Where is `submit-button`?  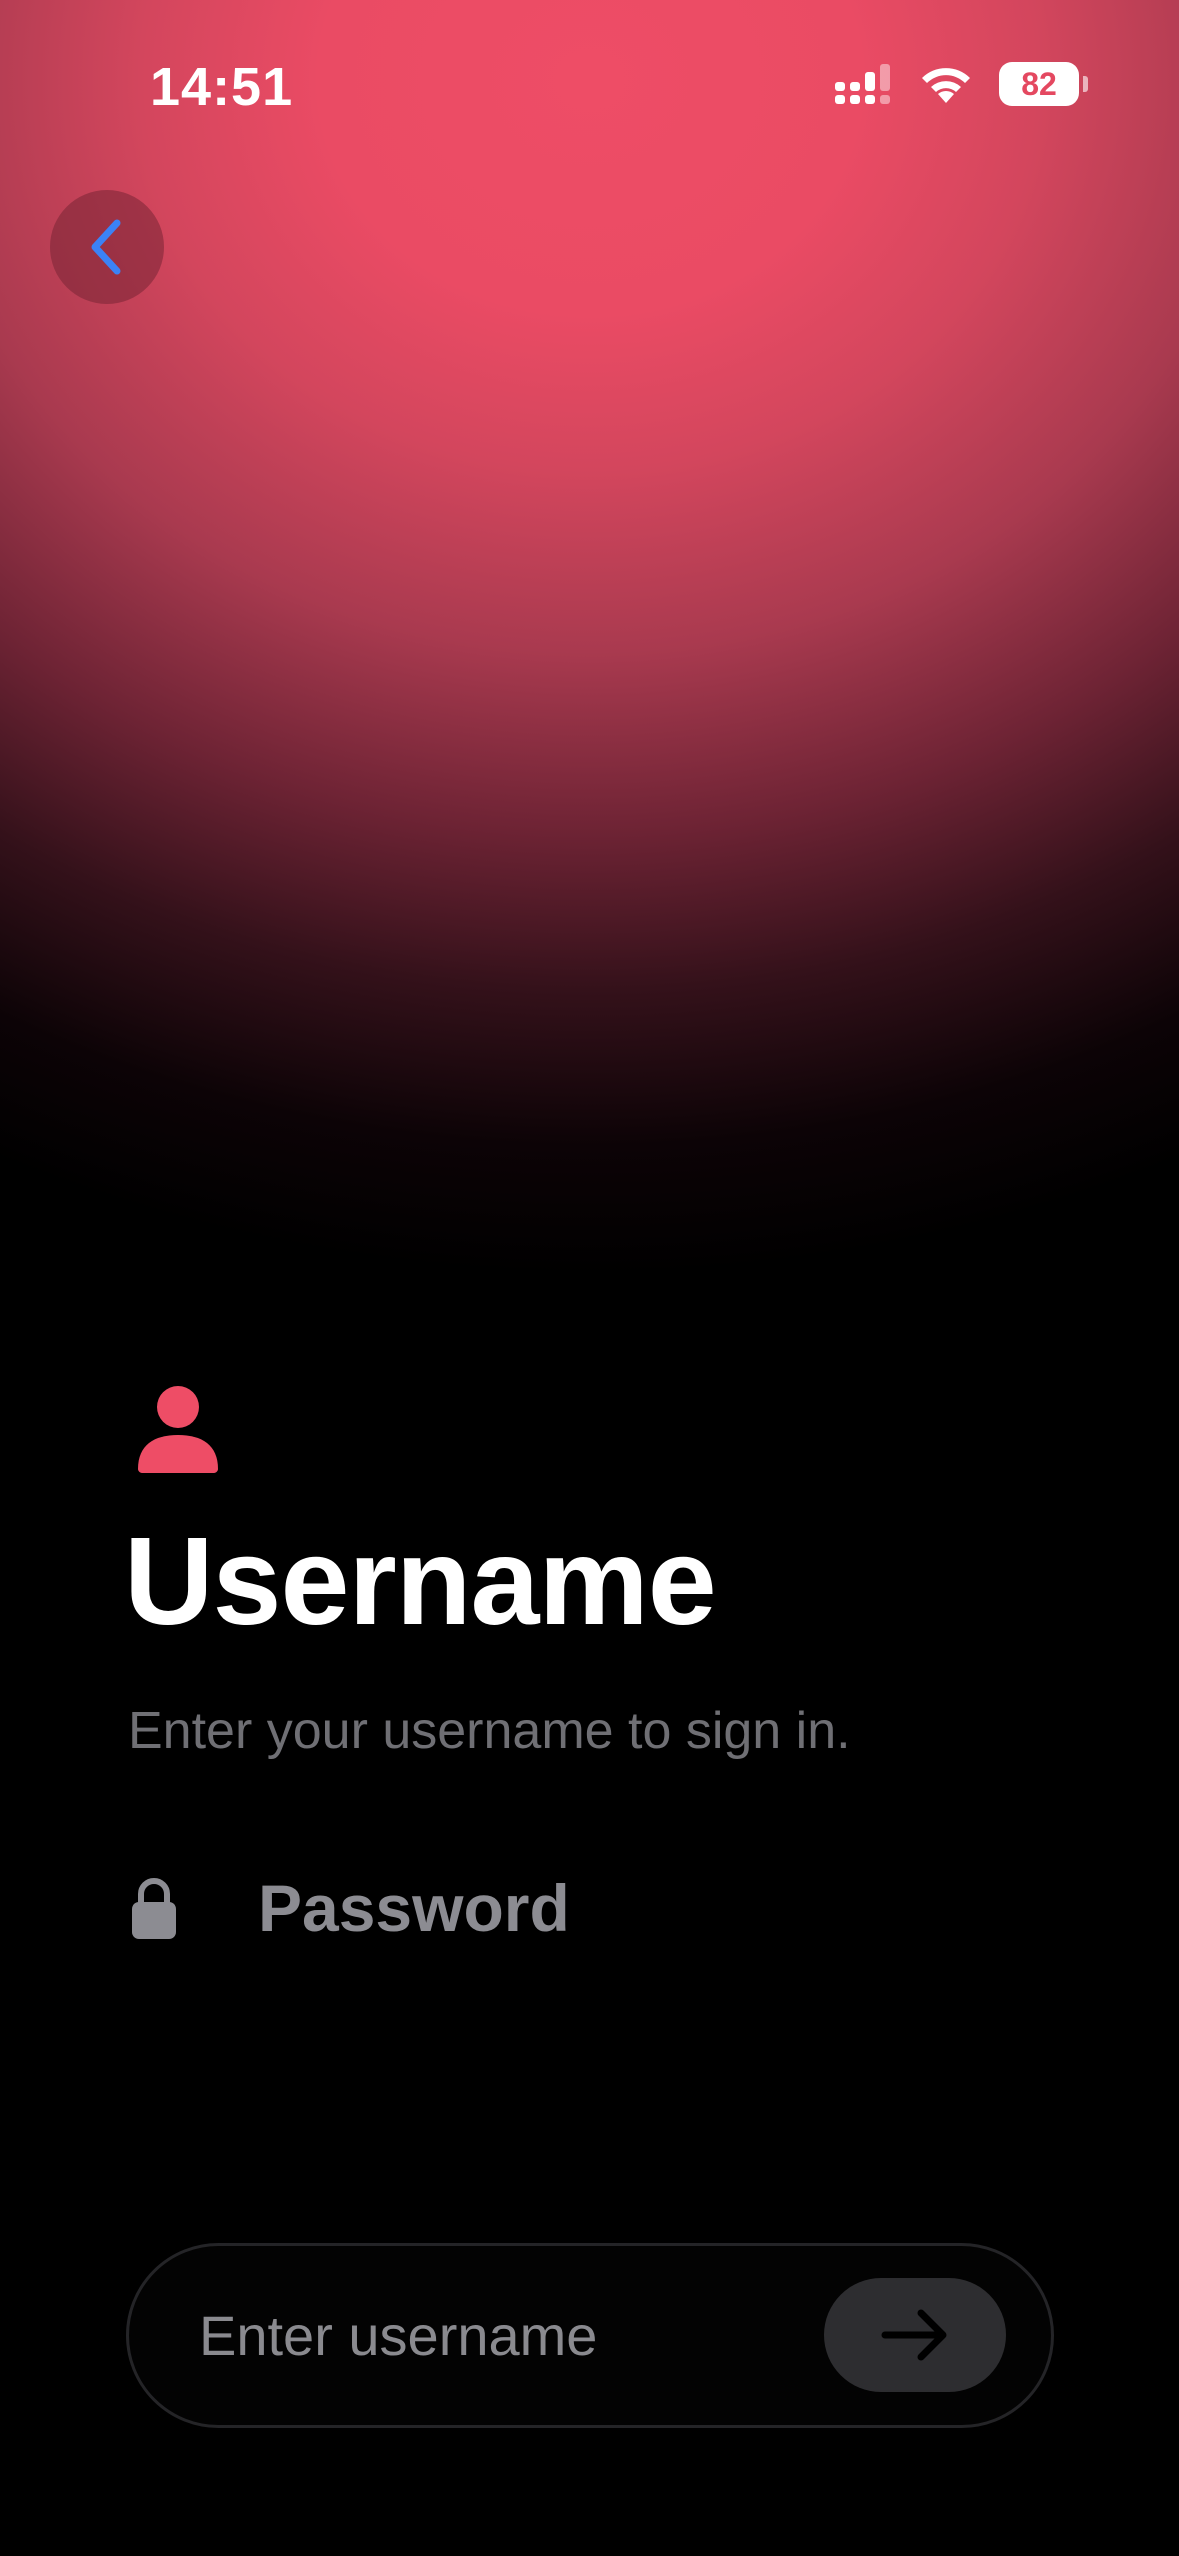
submit-button is located at coordinates (915, 2335).